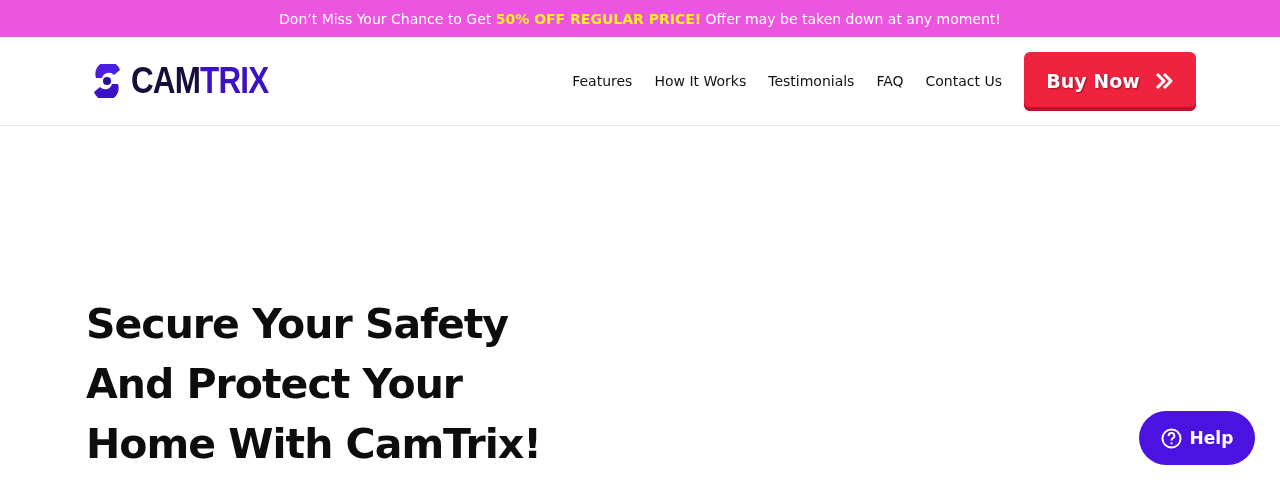 This screenshot has width=1280, height=480. Describe the element at coordinates (200, 81) in the screenshot. I see `logo-wordmark: CAMTRIX` at that location.